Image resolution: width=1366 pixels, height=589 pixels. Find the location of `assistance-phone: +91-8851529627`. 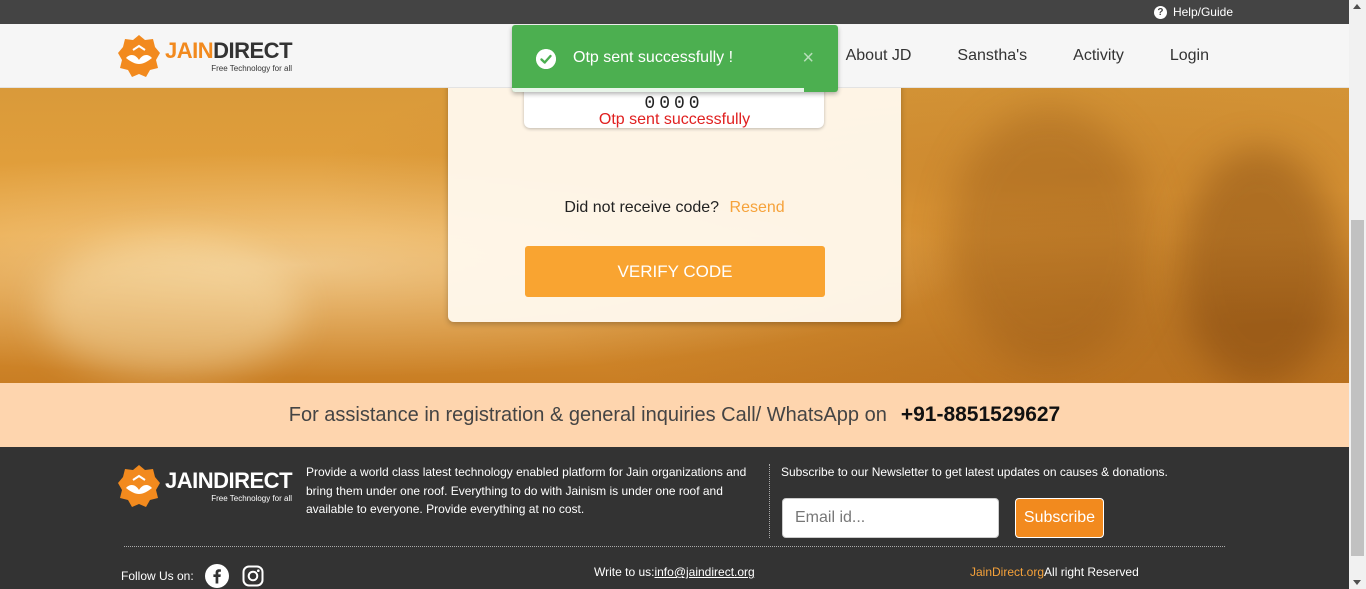

assistance-phone: +91-8851529627 is located at coordinates (980, 415).